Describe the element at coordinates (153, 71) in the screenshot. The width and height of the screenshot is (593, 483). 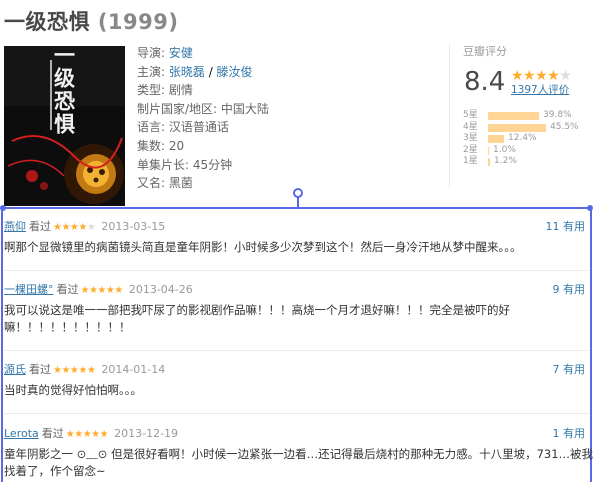
I see `cast-label: 主演:` at that location.